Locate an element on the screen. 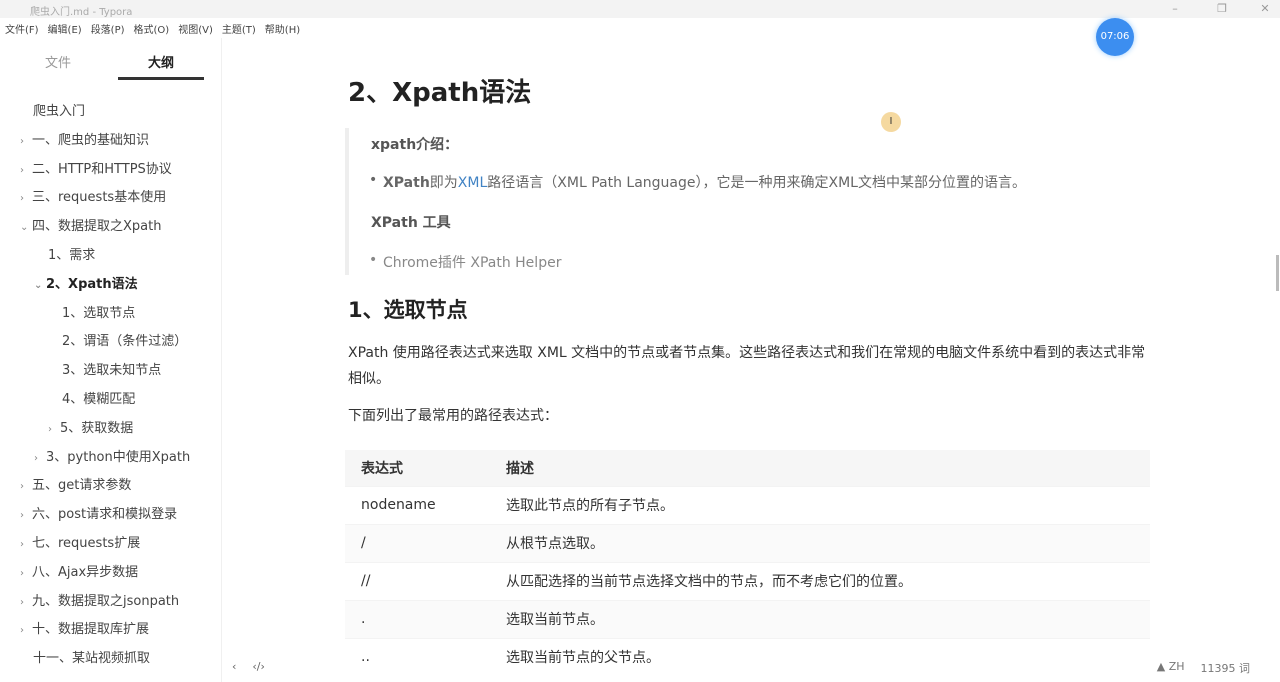 Image resolution: width=1280 pixels, height=682 pixels. table-cell: 选取当前节点。 is located at coordinates (820, 618).